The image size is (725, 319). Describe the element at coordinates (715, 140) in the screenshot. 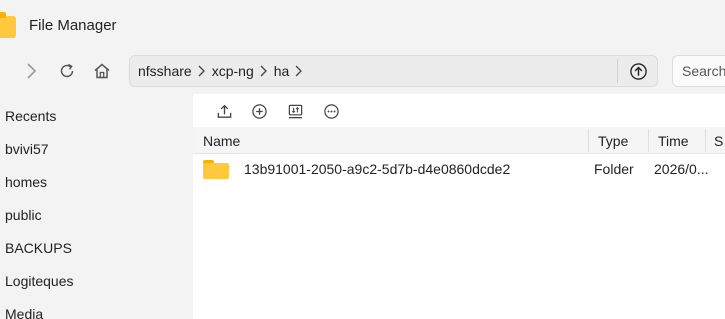

I see `column-header-size: S` at that location.